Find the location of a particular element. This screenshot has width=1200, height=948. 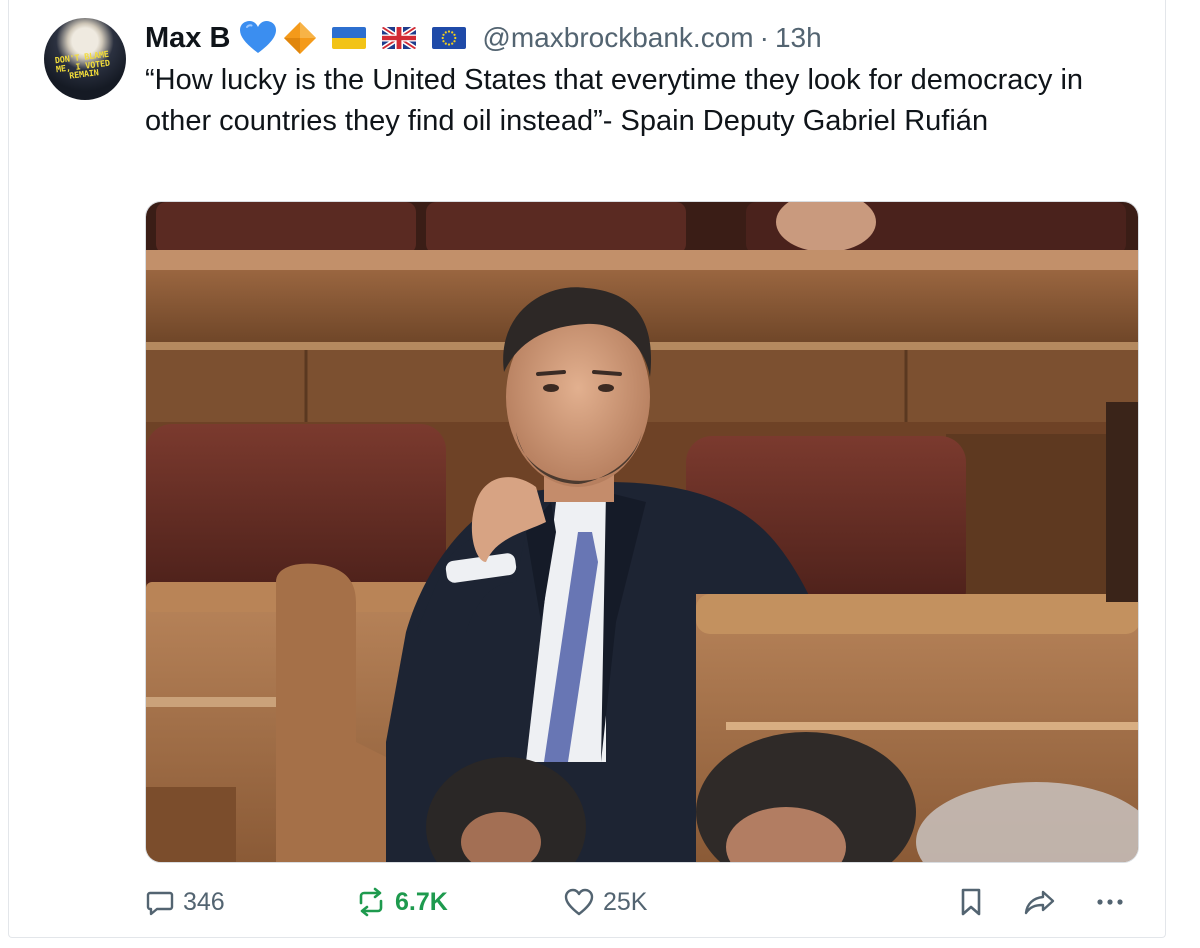

uk-flag-icon is located at coordinates (399, 38).